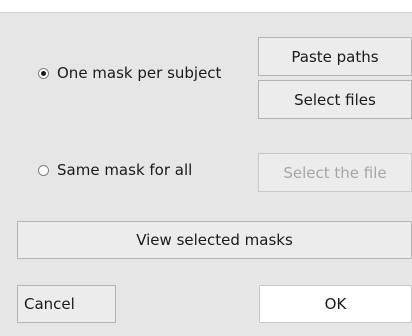  I want to click on one-mask-per-subject-radio, so click(43, 73).